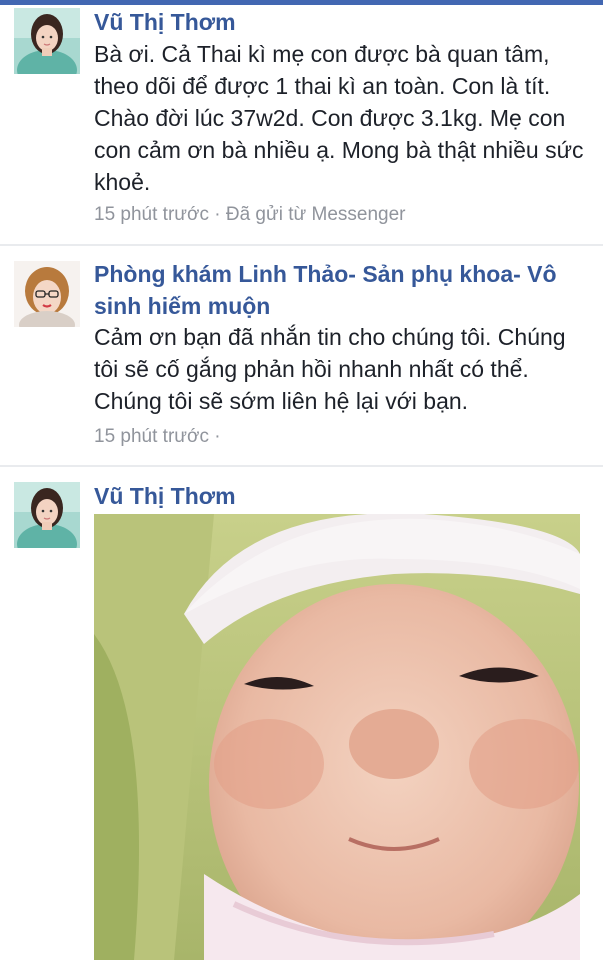  What do you see at coordinates (343, 437) in the screenshot?
I see `message-meta: 15 phút trước ·` at bounding box center [343, 437].